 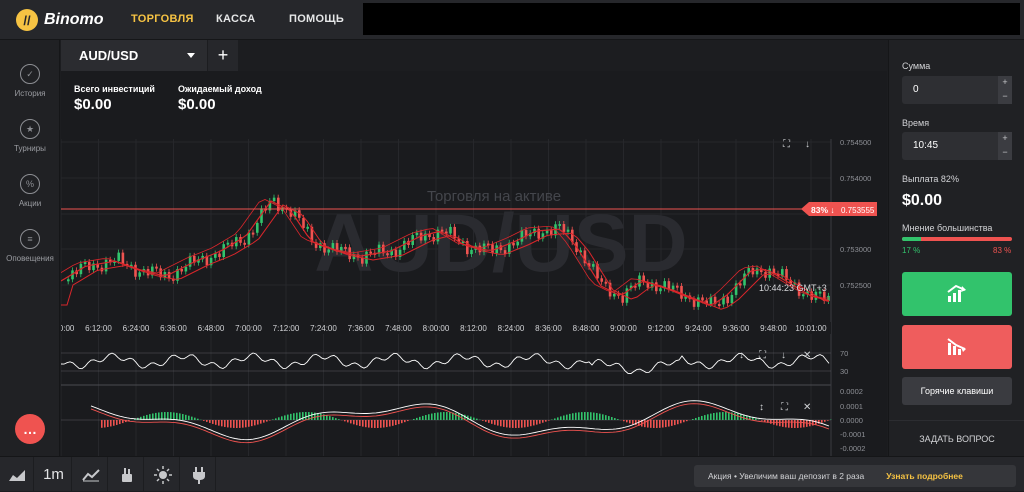 I want to click on sidebar-item-notifications: ≡ Оповещения, so click(x=30, y=246).